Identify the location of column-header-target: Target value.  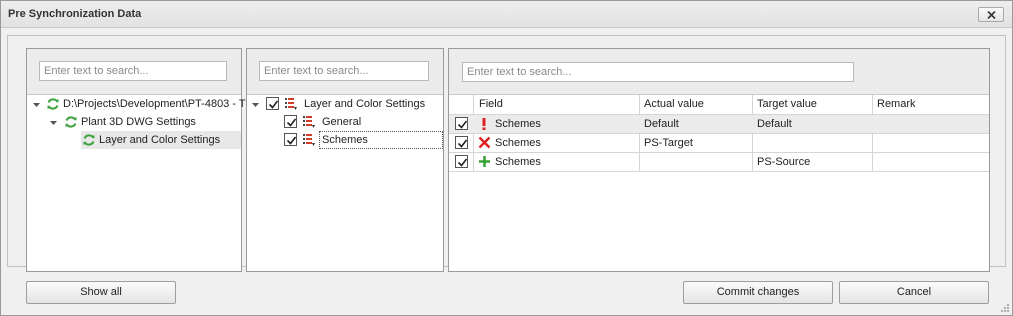
(787, 104).